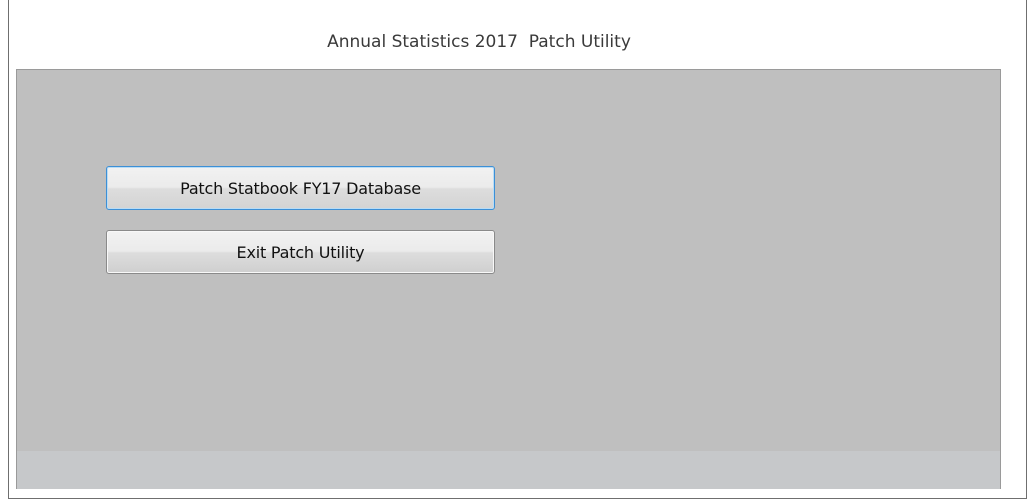 The width and height of the screenshot is (1029, 501). I want to click on exit-patch-utility-button: Exit Patch Utility, so click(300, 252).